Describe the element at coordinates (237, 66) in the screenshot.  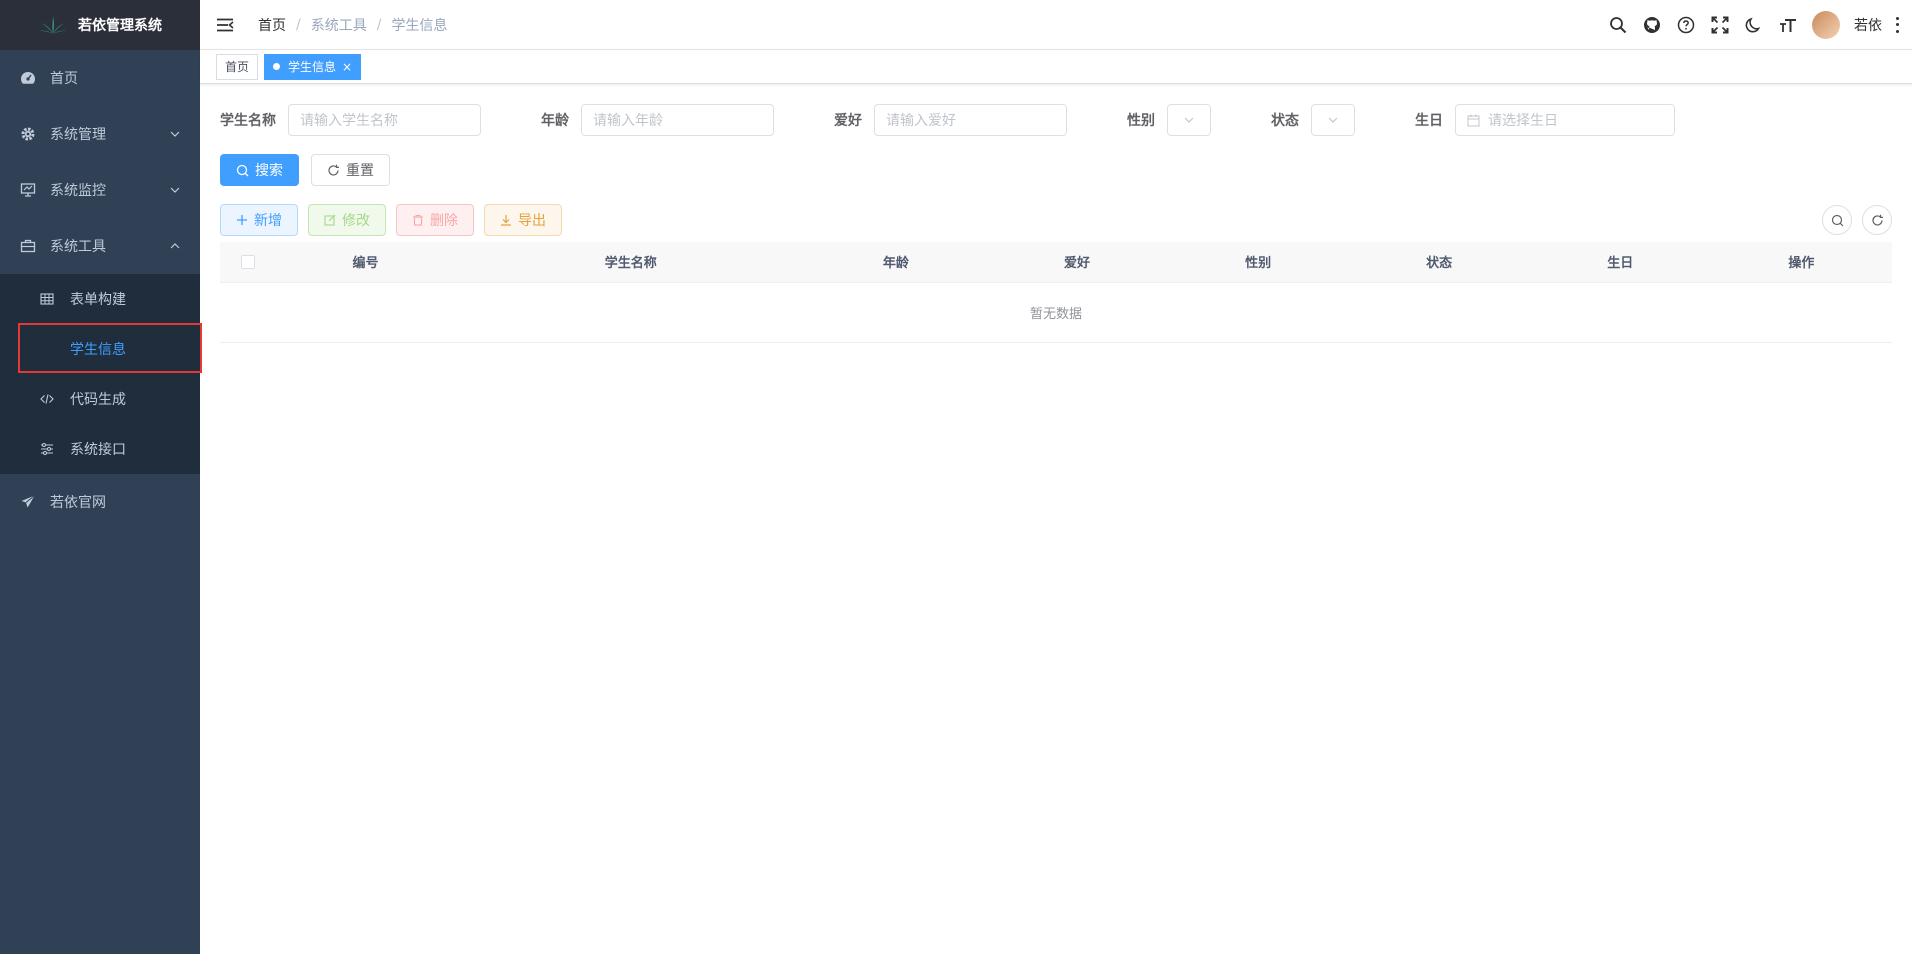
I see `tag-home: 首页` at that location.